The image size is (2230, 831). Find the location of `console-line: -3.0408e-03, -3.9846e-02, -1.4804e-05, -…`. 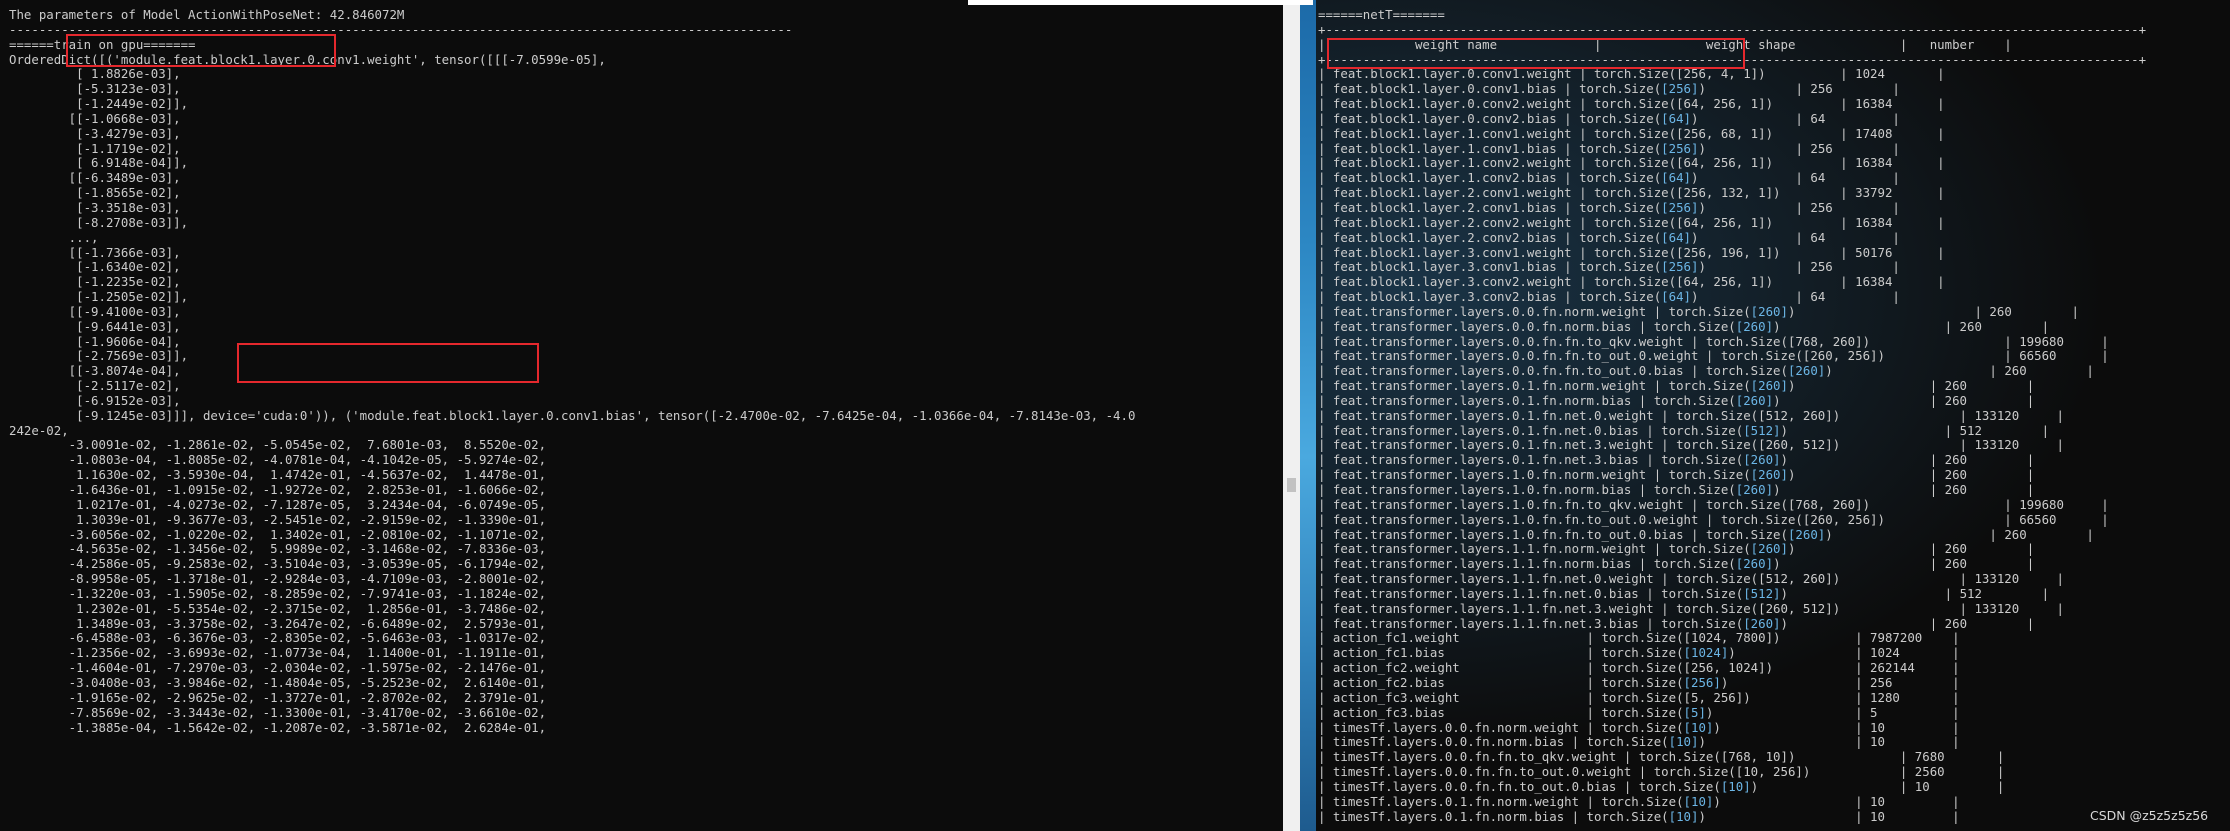

console-line: -3.0408e-03, -3.9846e-02, -1.4804e-05, -… is located at coordinates (278, 682).